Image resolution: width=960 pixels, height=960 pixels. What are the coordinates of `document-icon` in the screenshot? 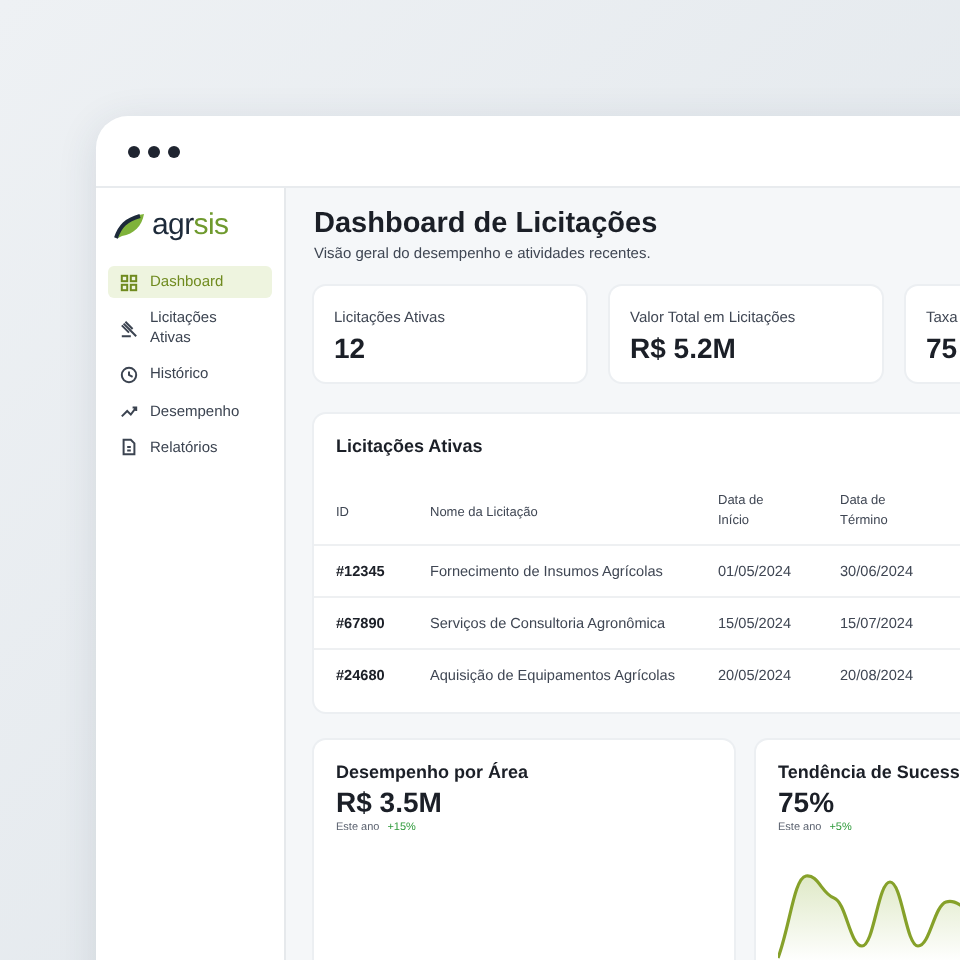 It's located at (129, 447).